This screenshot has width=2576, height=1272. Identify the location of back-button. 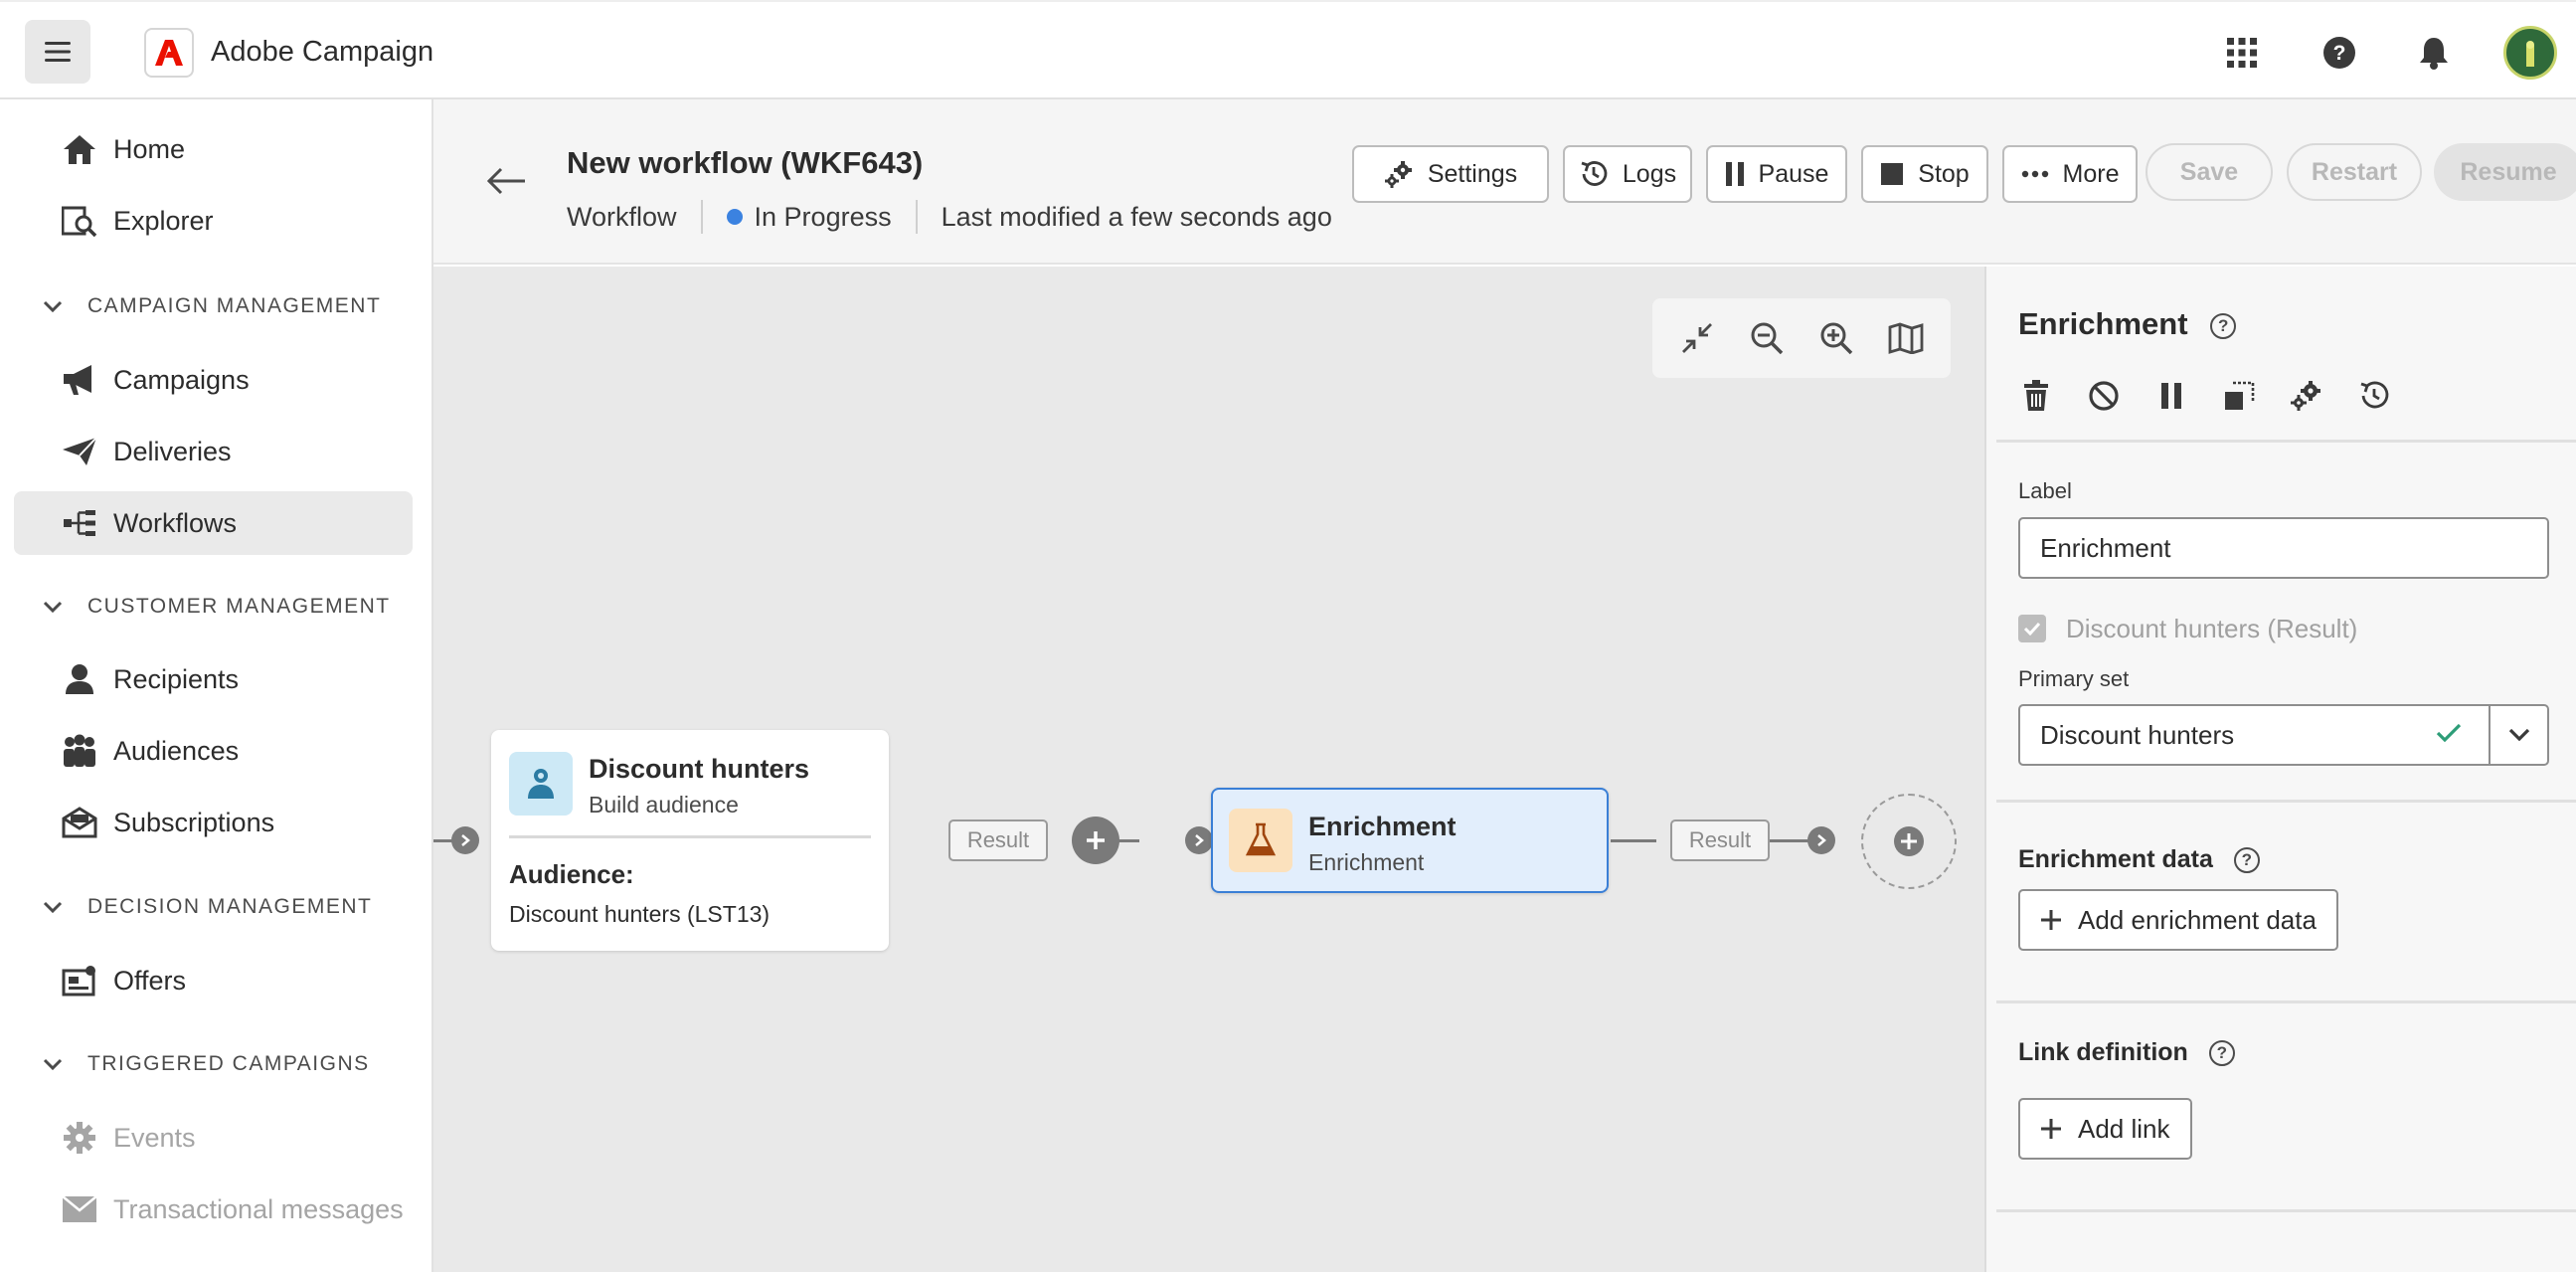
(507, 181).